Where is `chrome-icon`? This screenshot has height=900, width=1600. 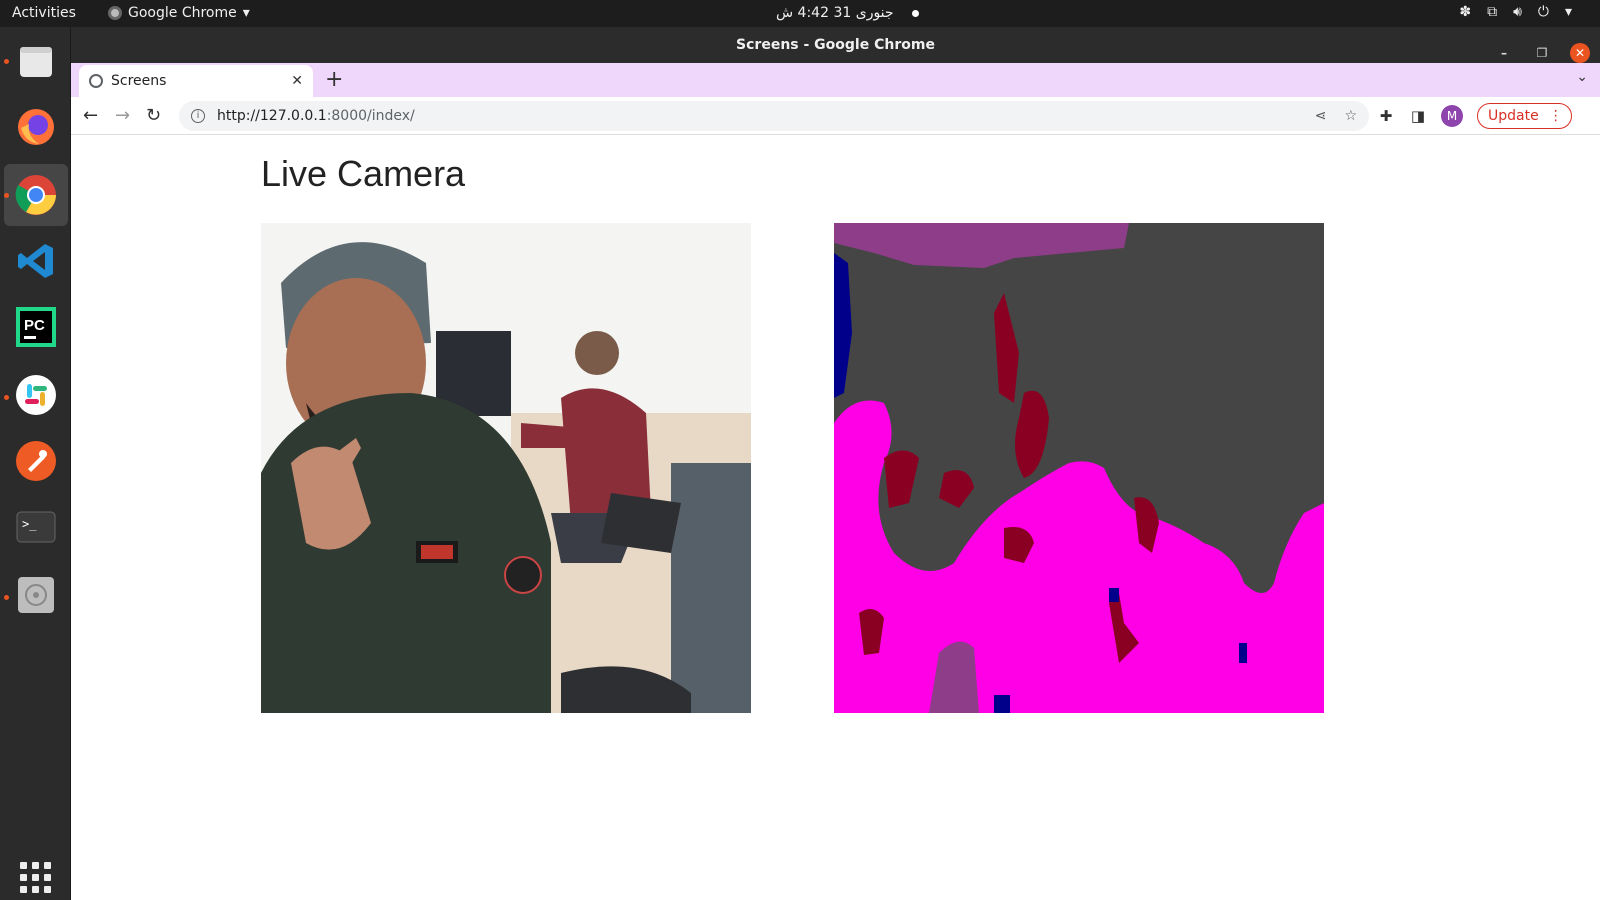 chrome-icon is located at coordinates (115, 13).